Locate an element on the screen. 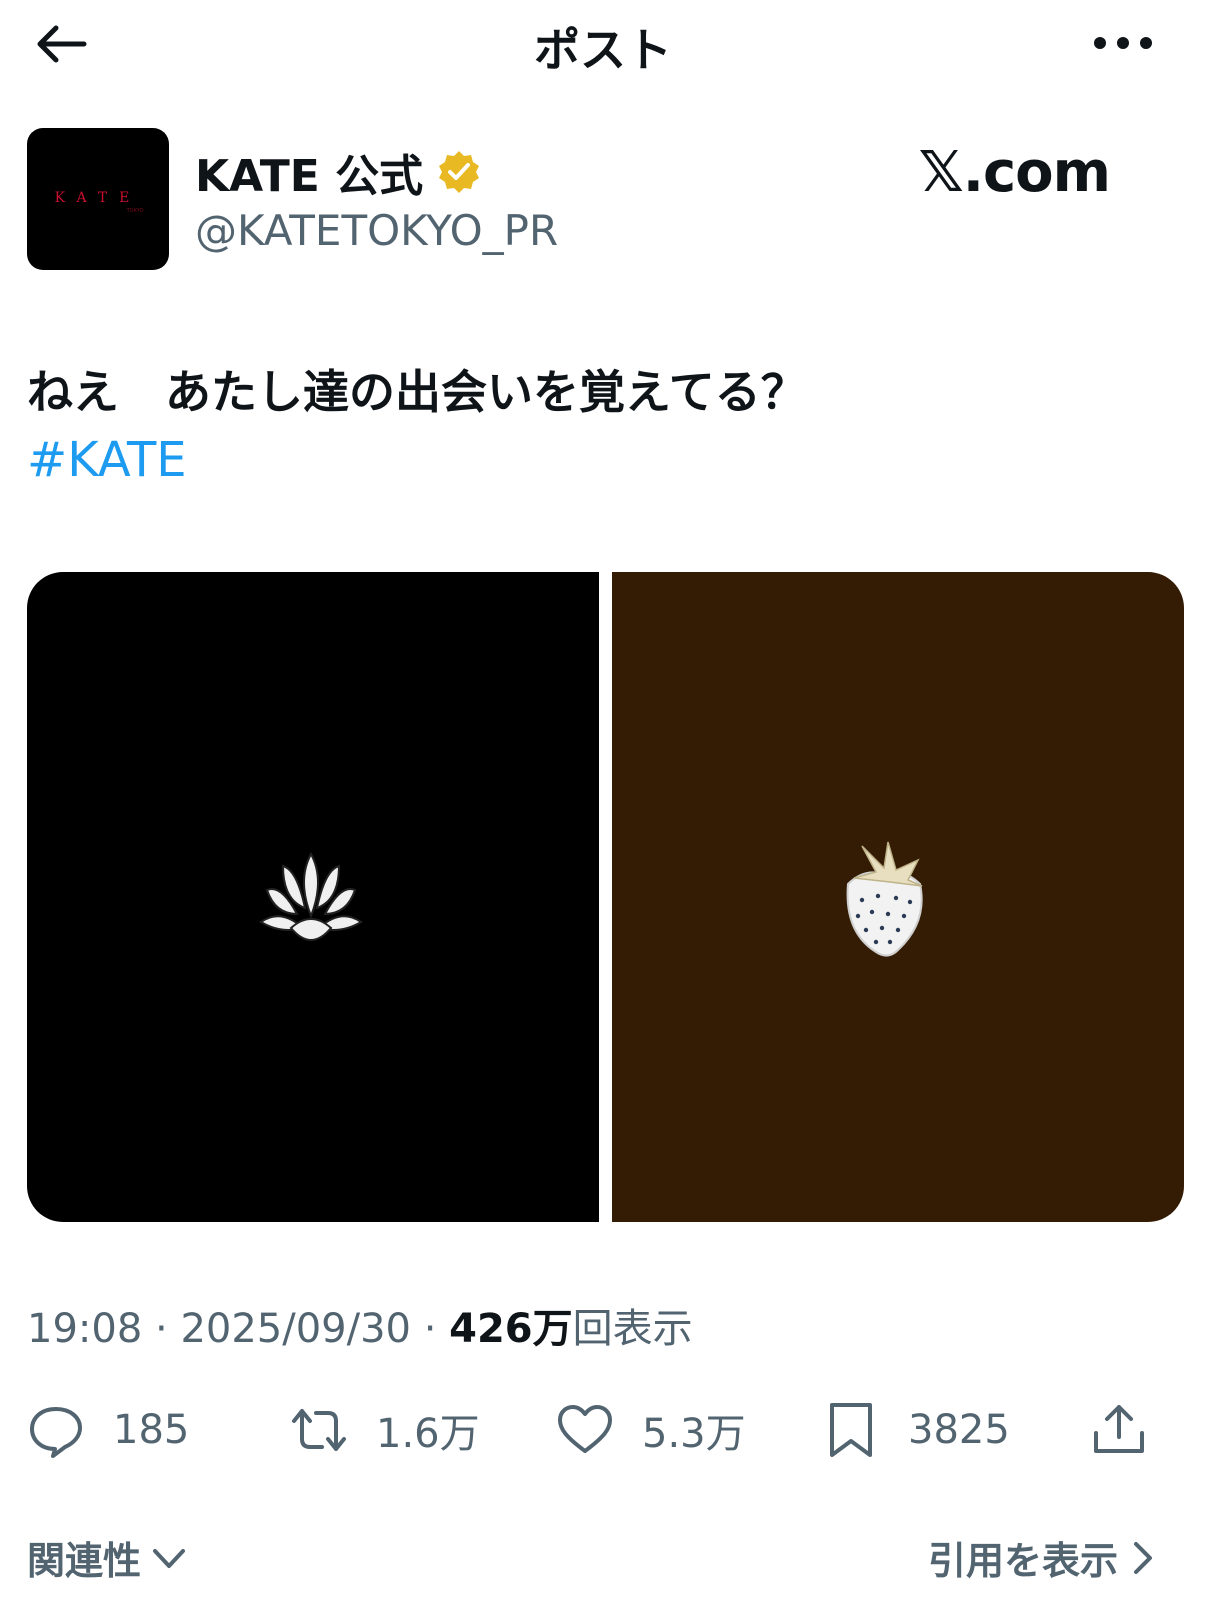 Image resolution: width=1206 pixels, height=1614 pixels. verified-badge-icon is located at coordinates (459, 172).